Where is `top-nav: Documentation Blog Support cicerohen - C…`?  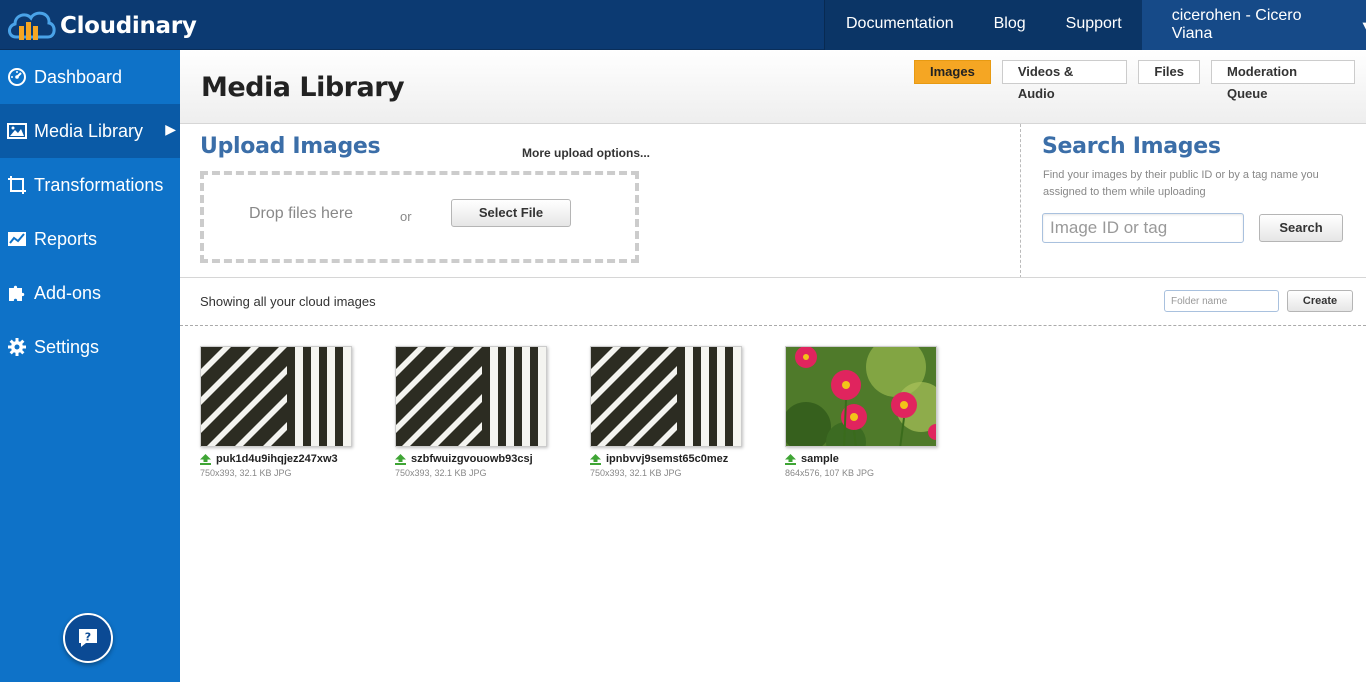
top-nav: Documentation Blog Support cicerohen - C… is located at coordinates (1095, 25).